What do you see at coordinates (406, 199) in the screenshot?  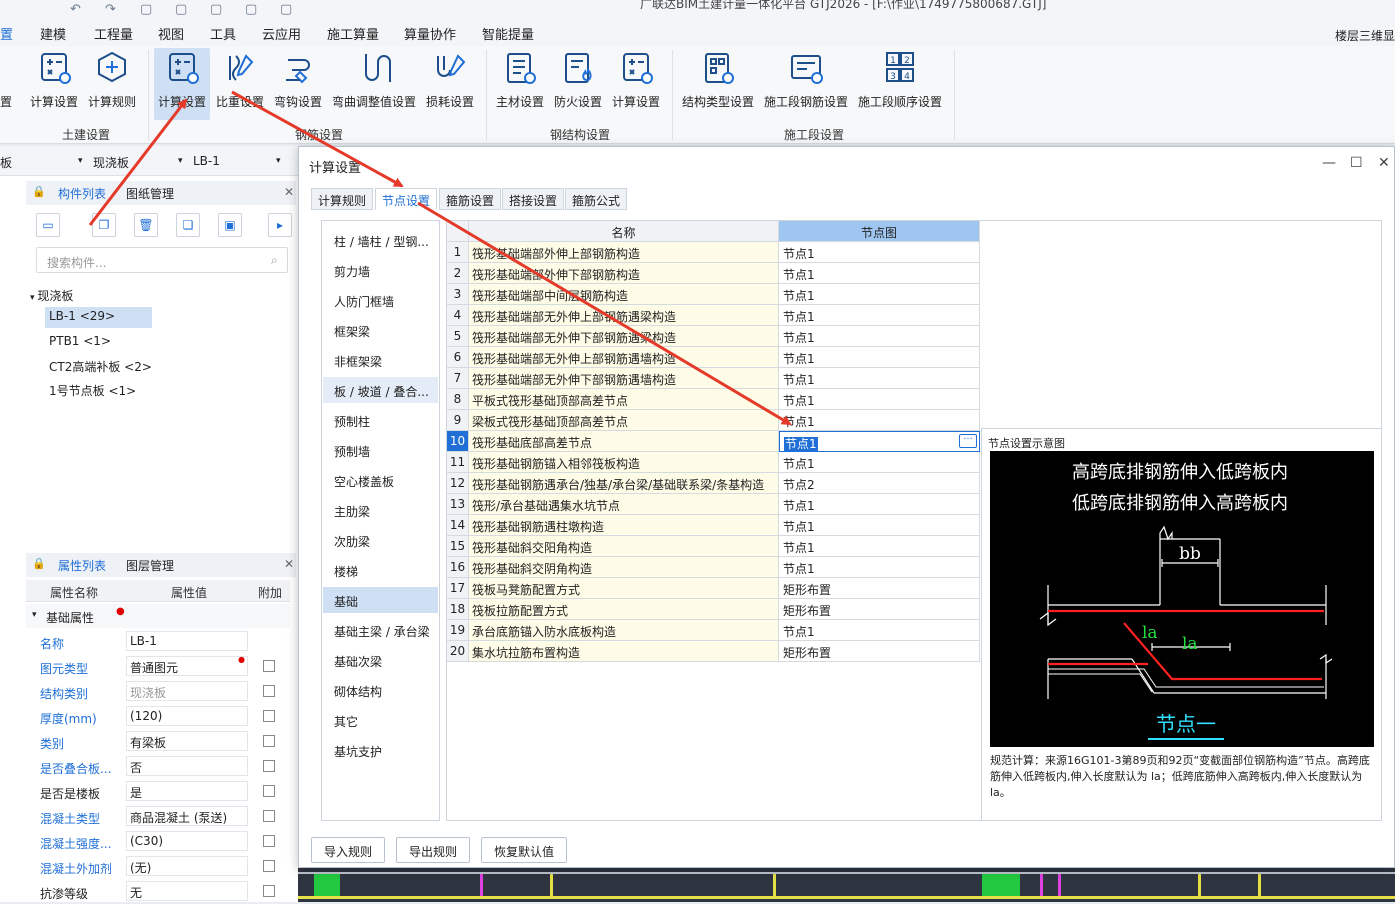 I see `tab-node-settings: 节点设置` at bounding box center [406, 199].